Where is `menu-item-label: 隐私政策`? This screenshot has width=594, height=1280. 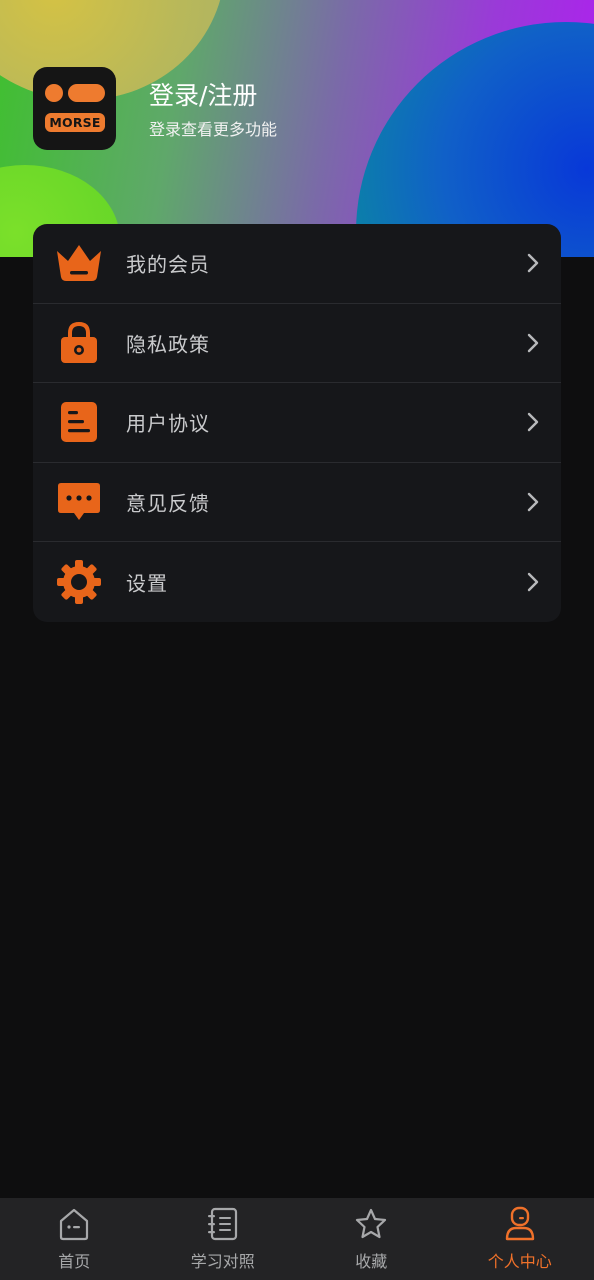
menu-item-label: 隐私政策 is located at coordinates (168, 344).